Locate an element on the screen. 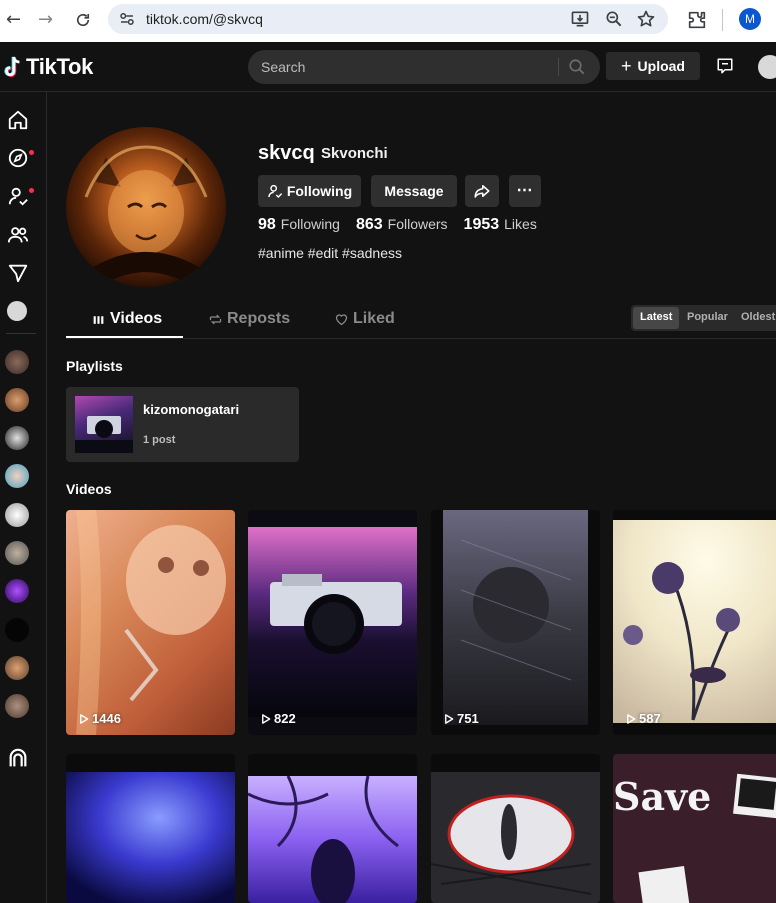 The width and height of the screenshot is (776, 903). install-app-icon is located at coordinates (580, 19).